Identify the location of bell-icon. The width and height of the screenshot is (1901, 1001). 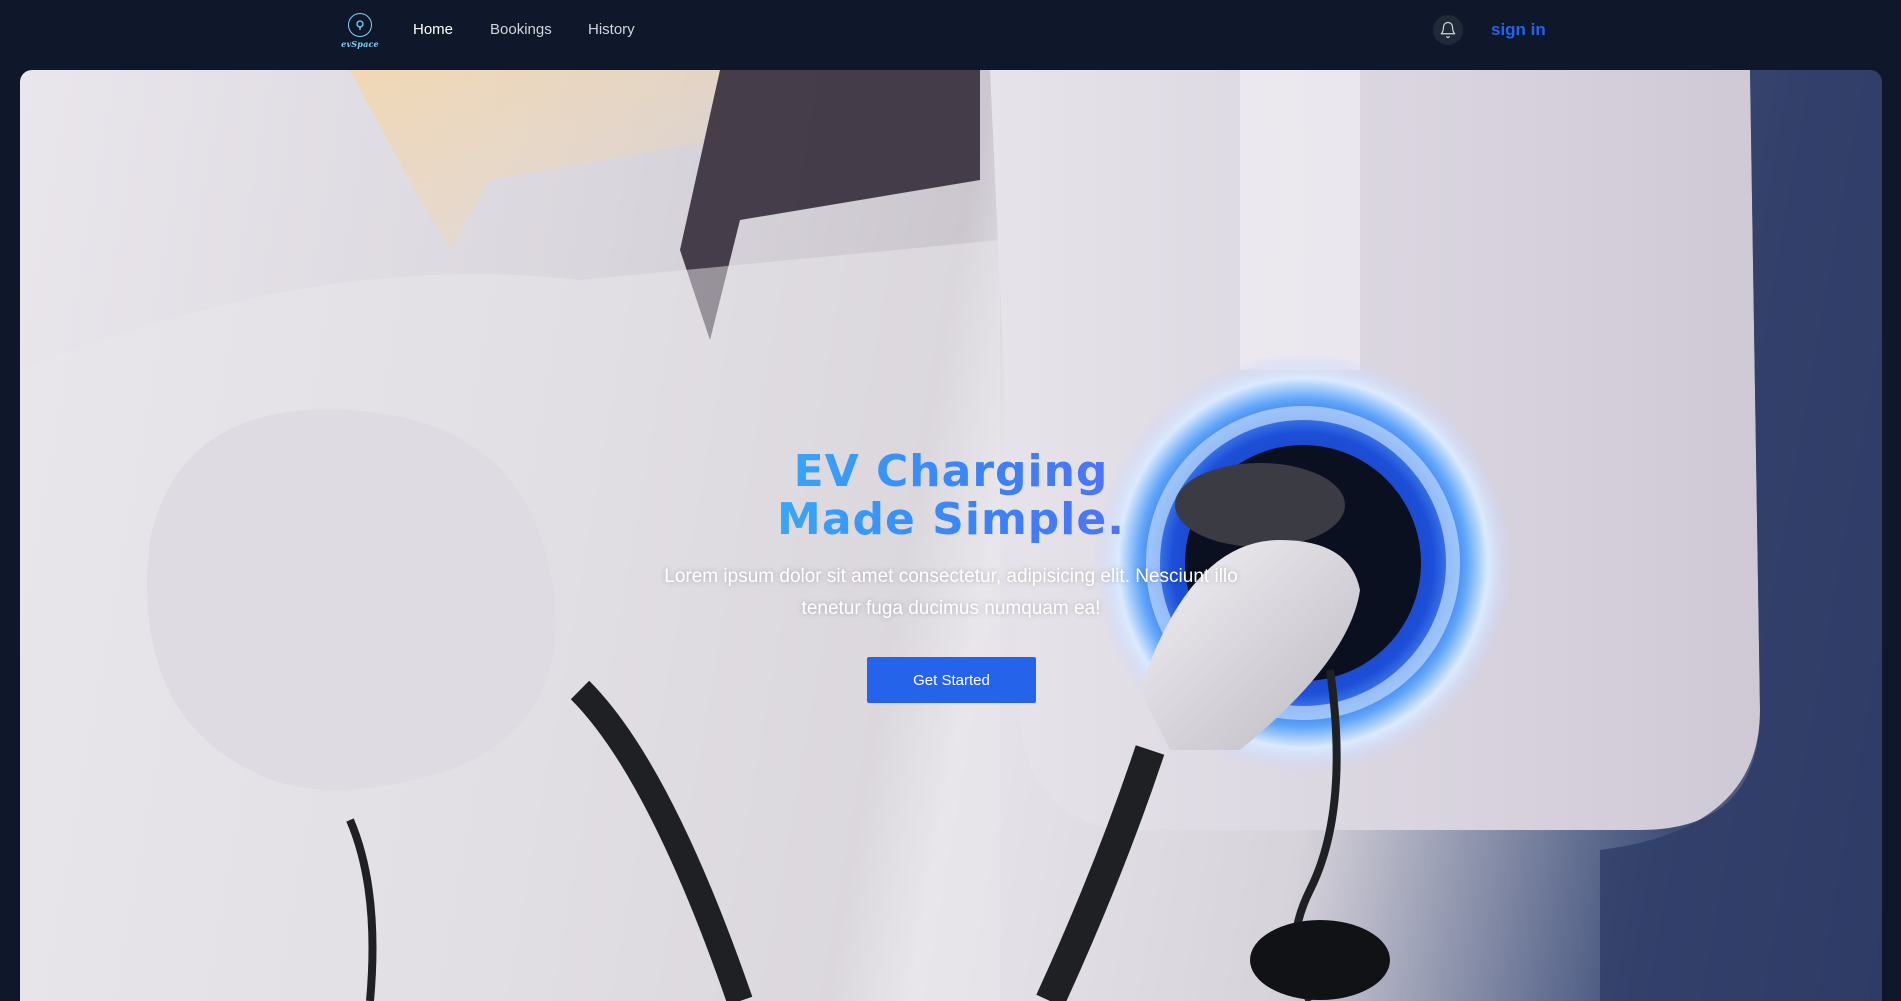
(1448, 30).